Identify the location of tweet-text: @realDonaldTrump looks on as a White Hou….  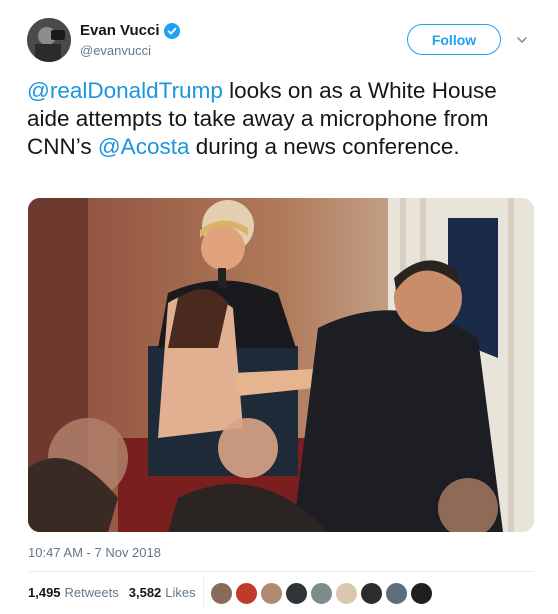
(277, 119).